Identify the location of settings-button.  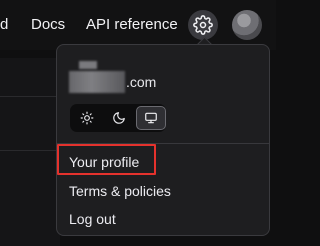
(203, 25).